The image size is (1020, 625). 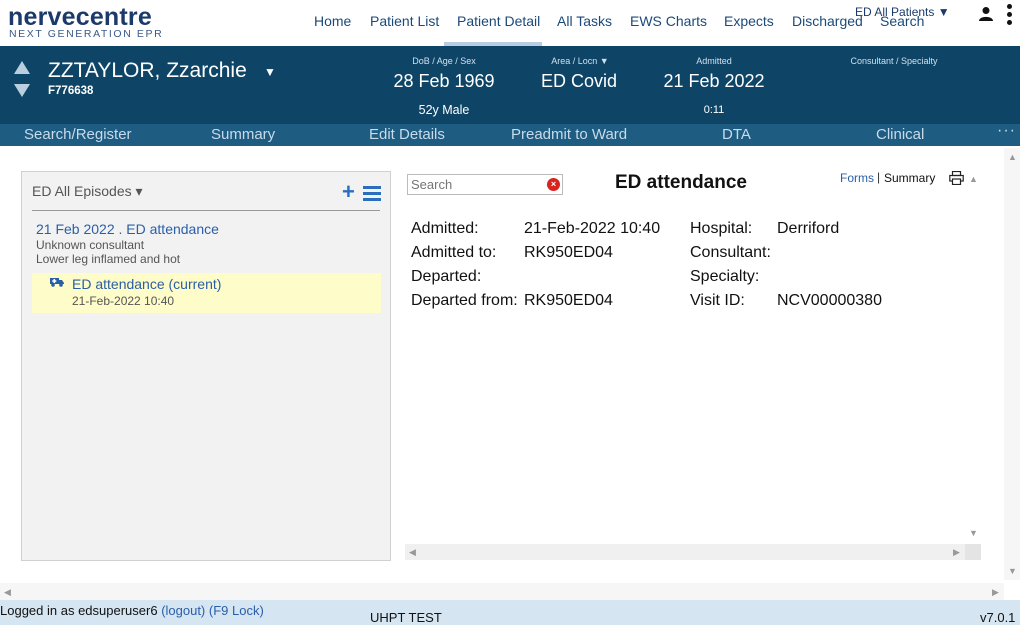 What do you see at coordinates (372, 193) in the screenshot?
I see `hamburger-menu-icon` at bounding box center [372, 193].